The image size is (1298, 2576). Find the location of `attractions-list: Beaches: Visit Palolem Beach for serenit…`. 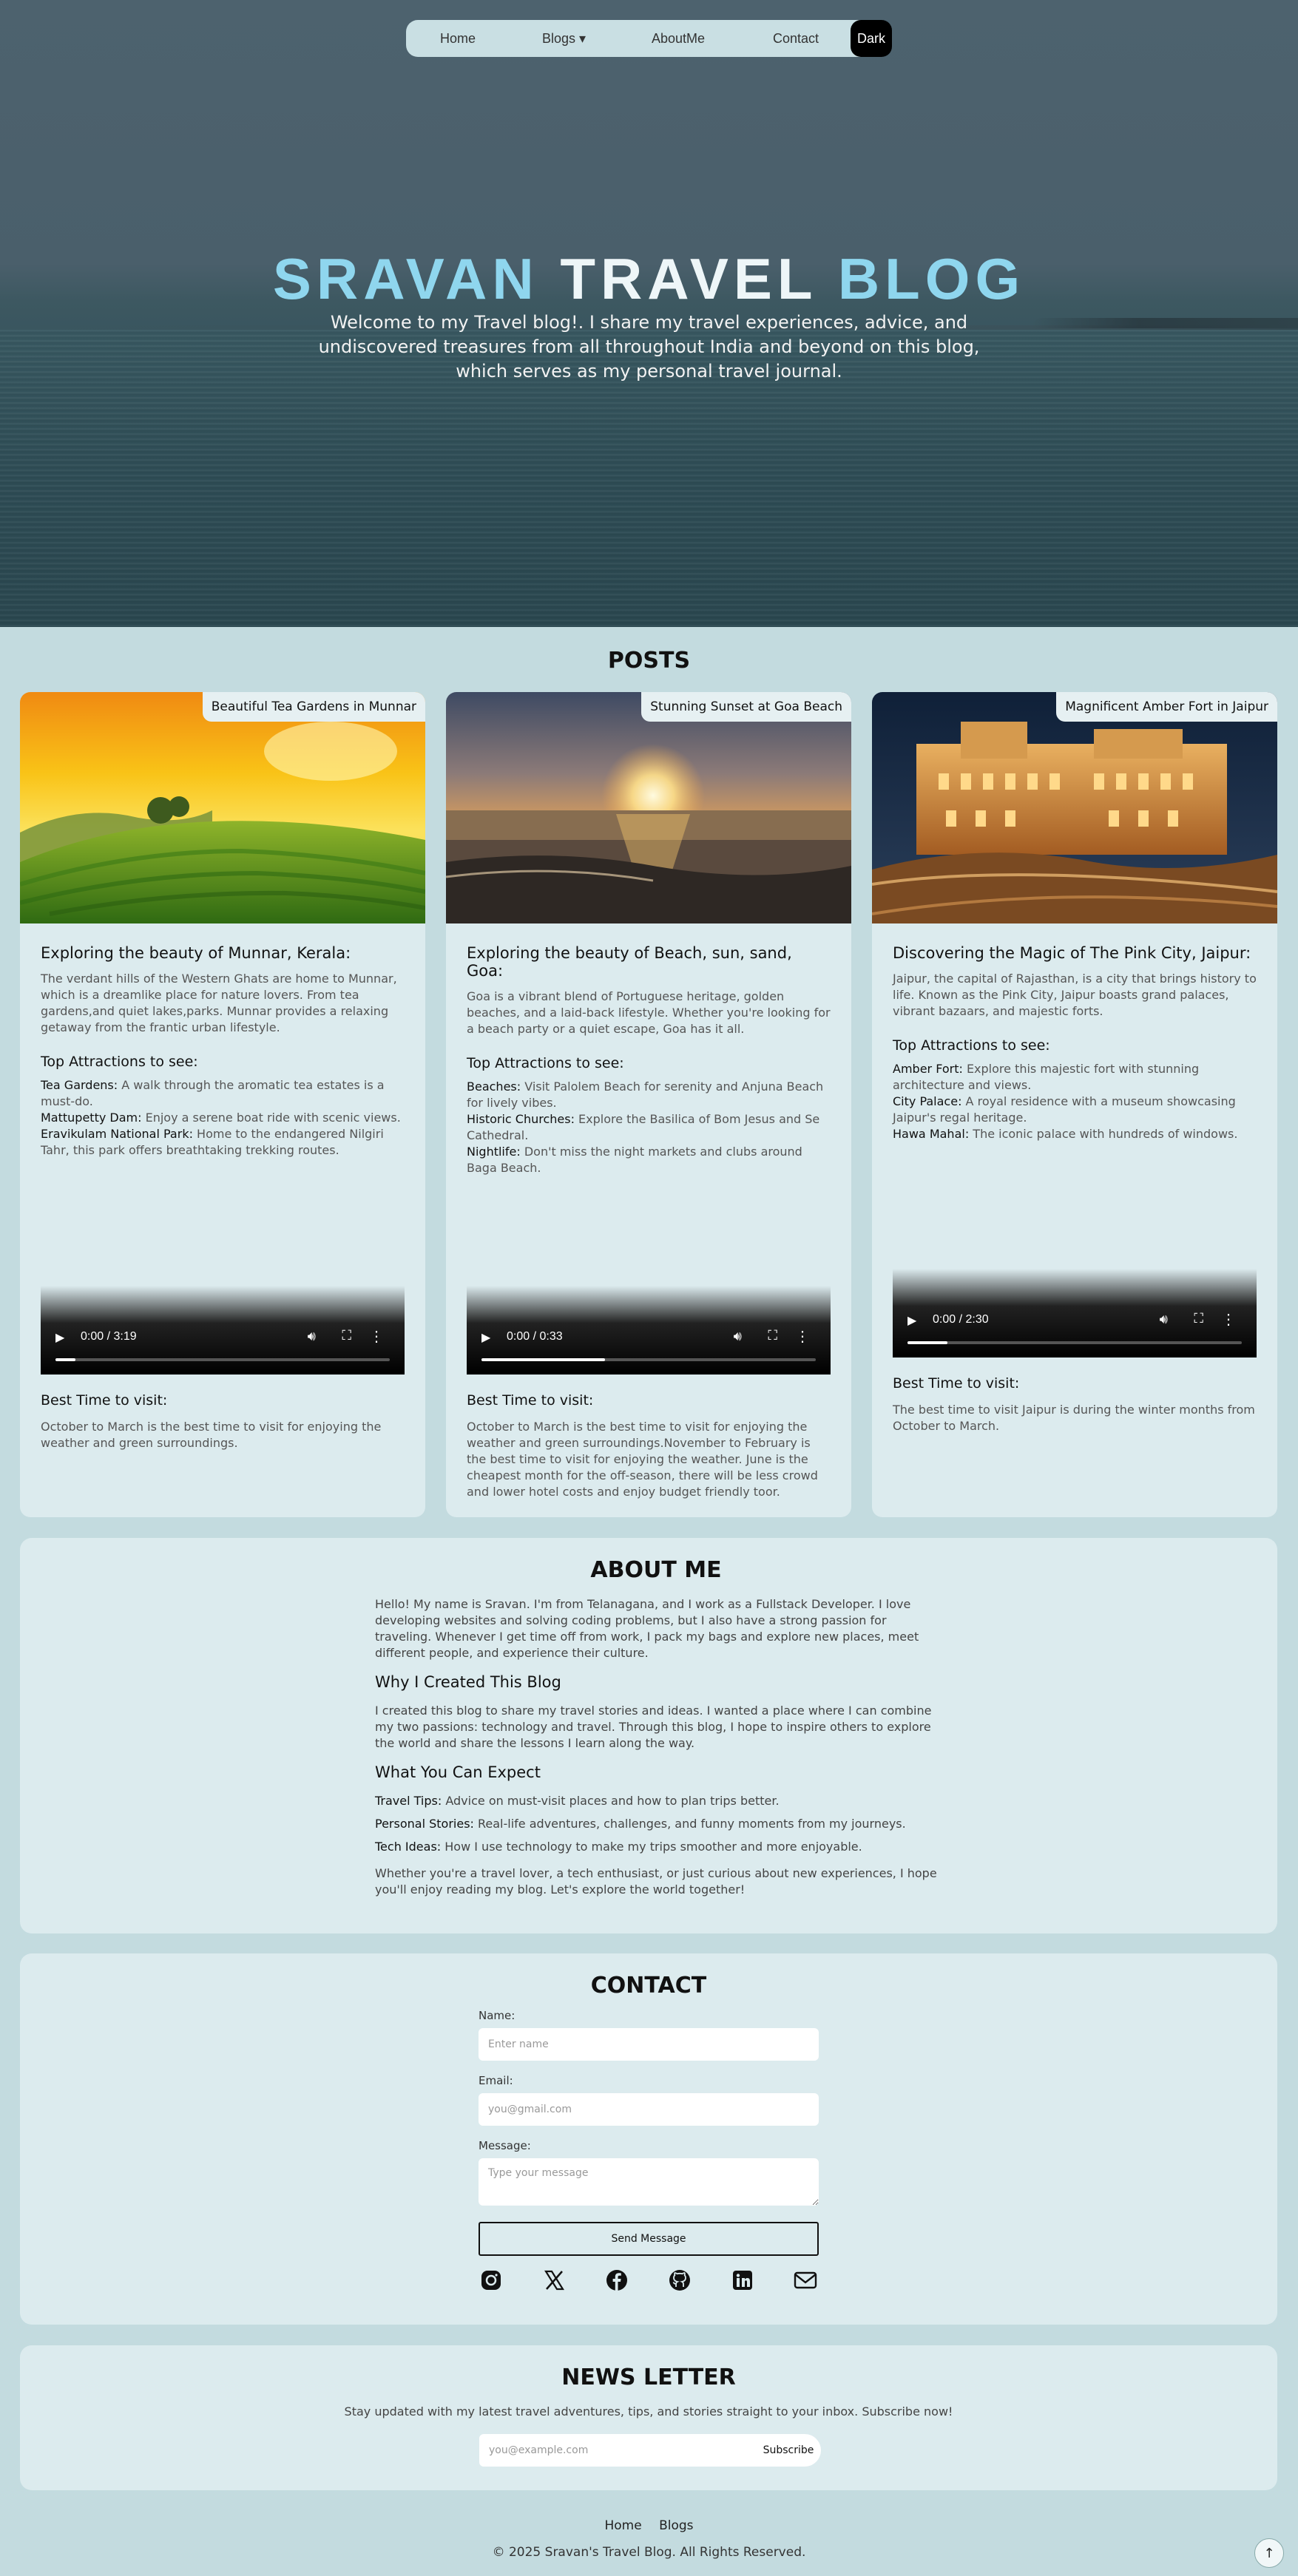

attractions-list: Beaches: Visit Palolem Beach for serenit… is located at coordinates (649, 1127).